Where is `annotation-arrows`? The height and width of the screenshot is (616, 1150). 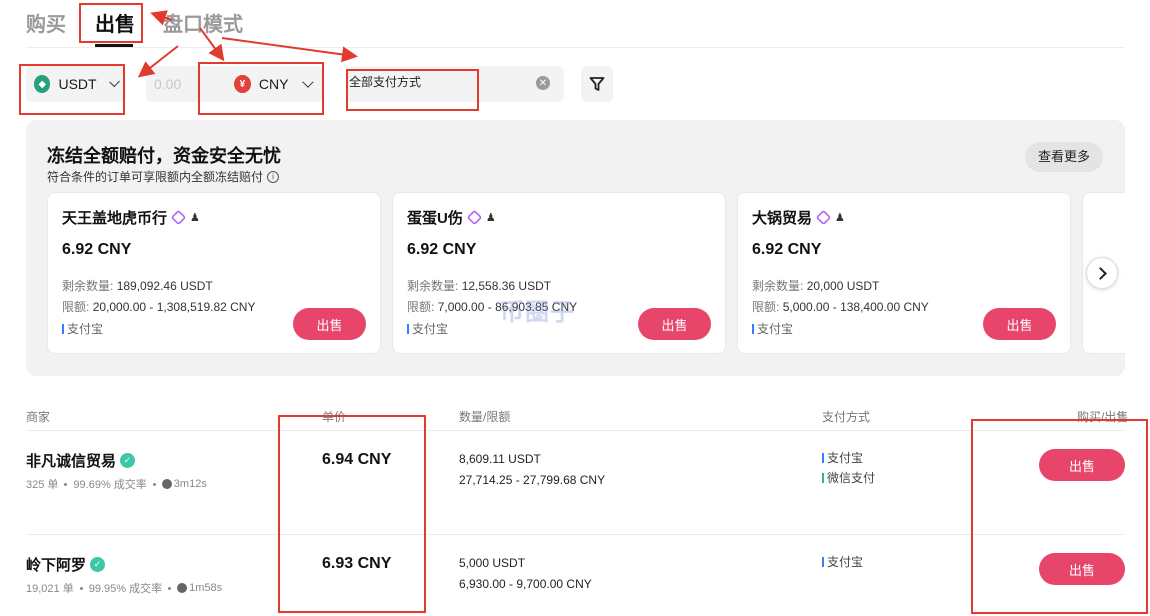 annotation-arrows is located at coordinates (247, 44).